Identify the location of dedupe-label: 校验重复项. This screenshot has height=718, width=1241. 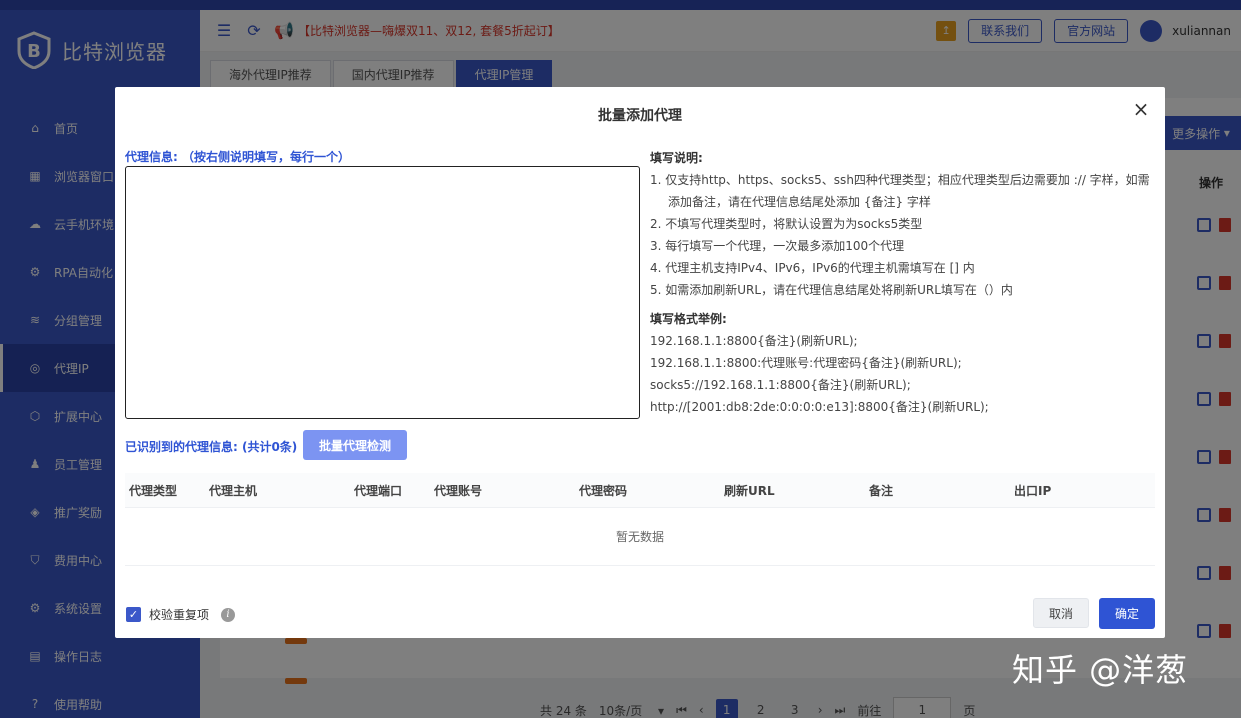
(179, 615).